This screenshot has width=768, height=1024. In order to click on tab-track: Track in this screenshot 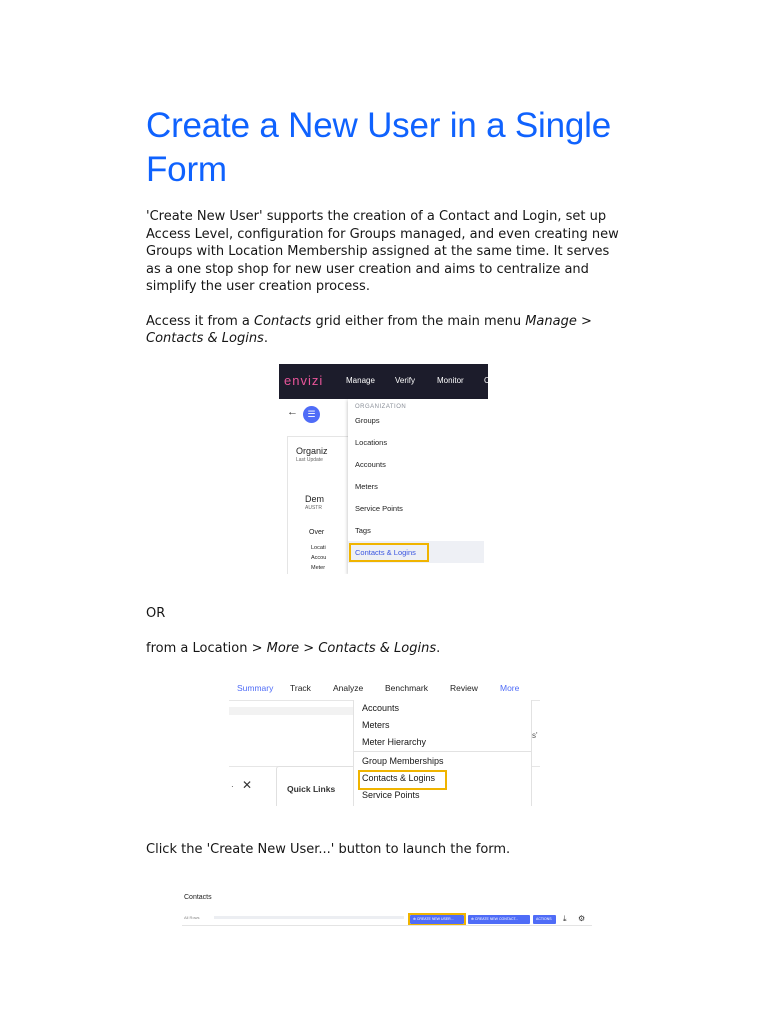, I will do `click(300, 688)`.